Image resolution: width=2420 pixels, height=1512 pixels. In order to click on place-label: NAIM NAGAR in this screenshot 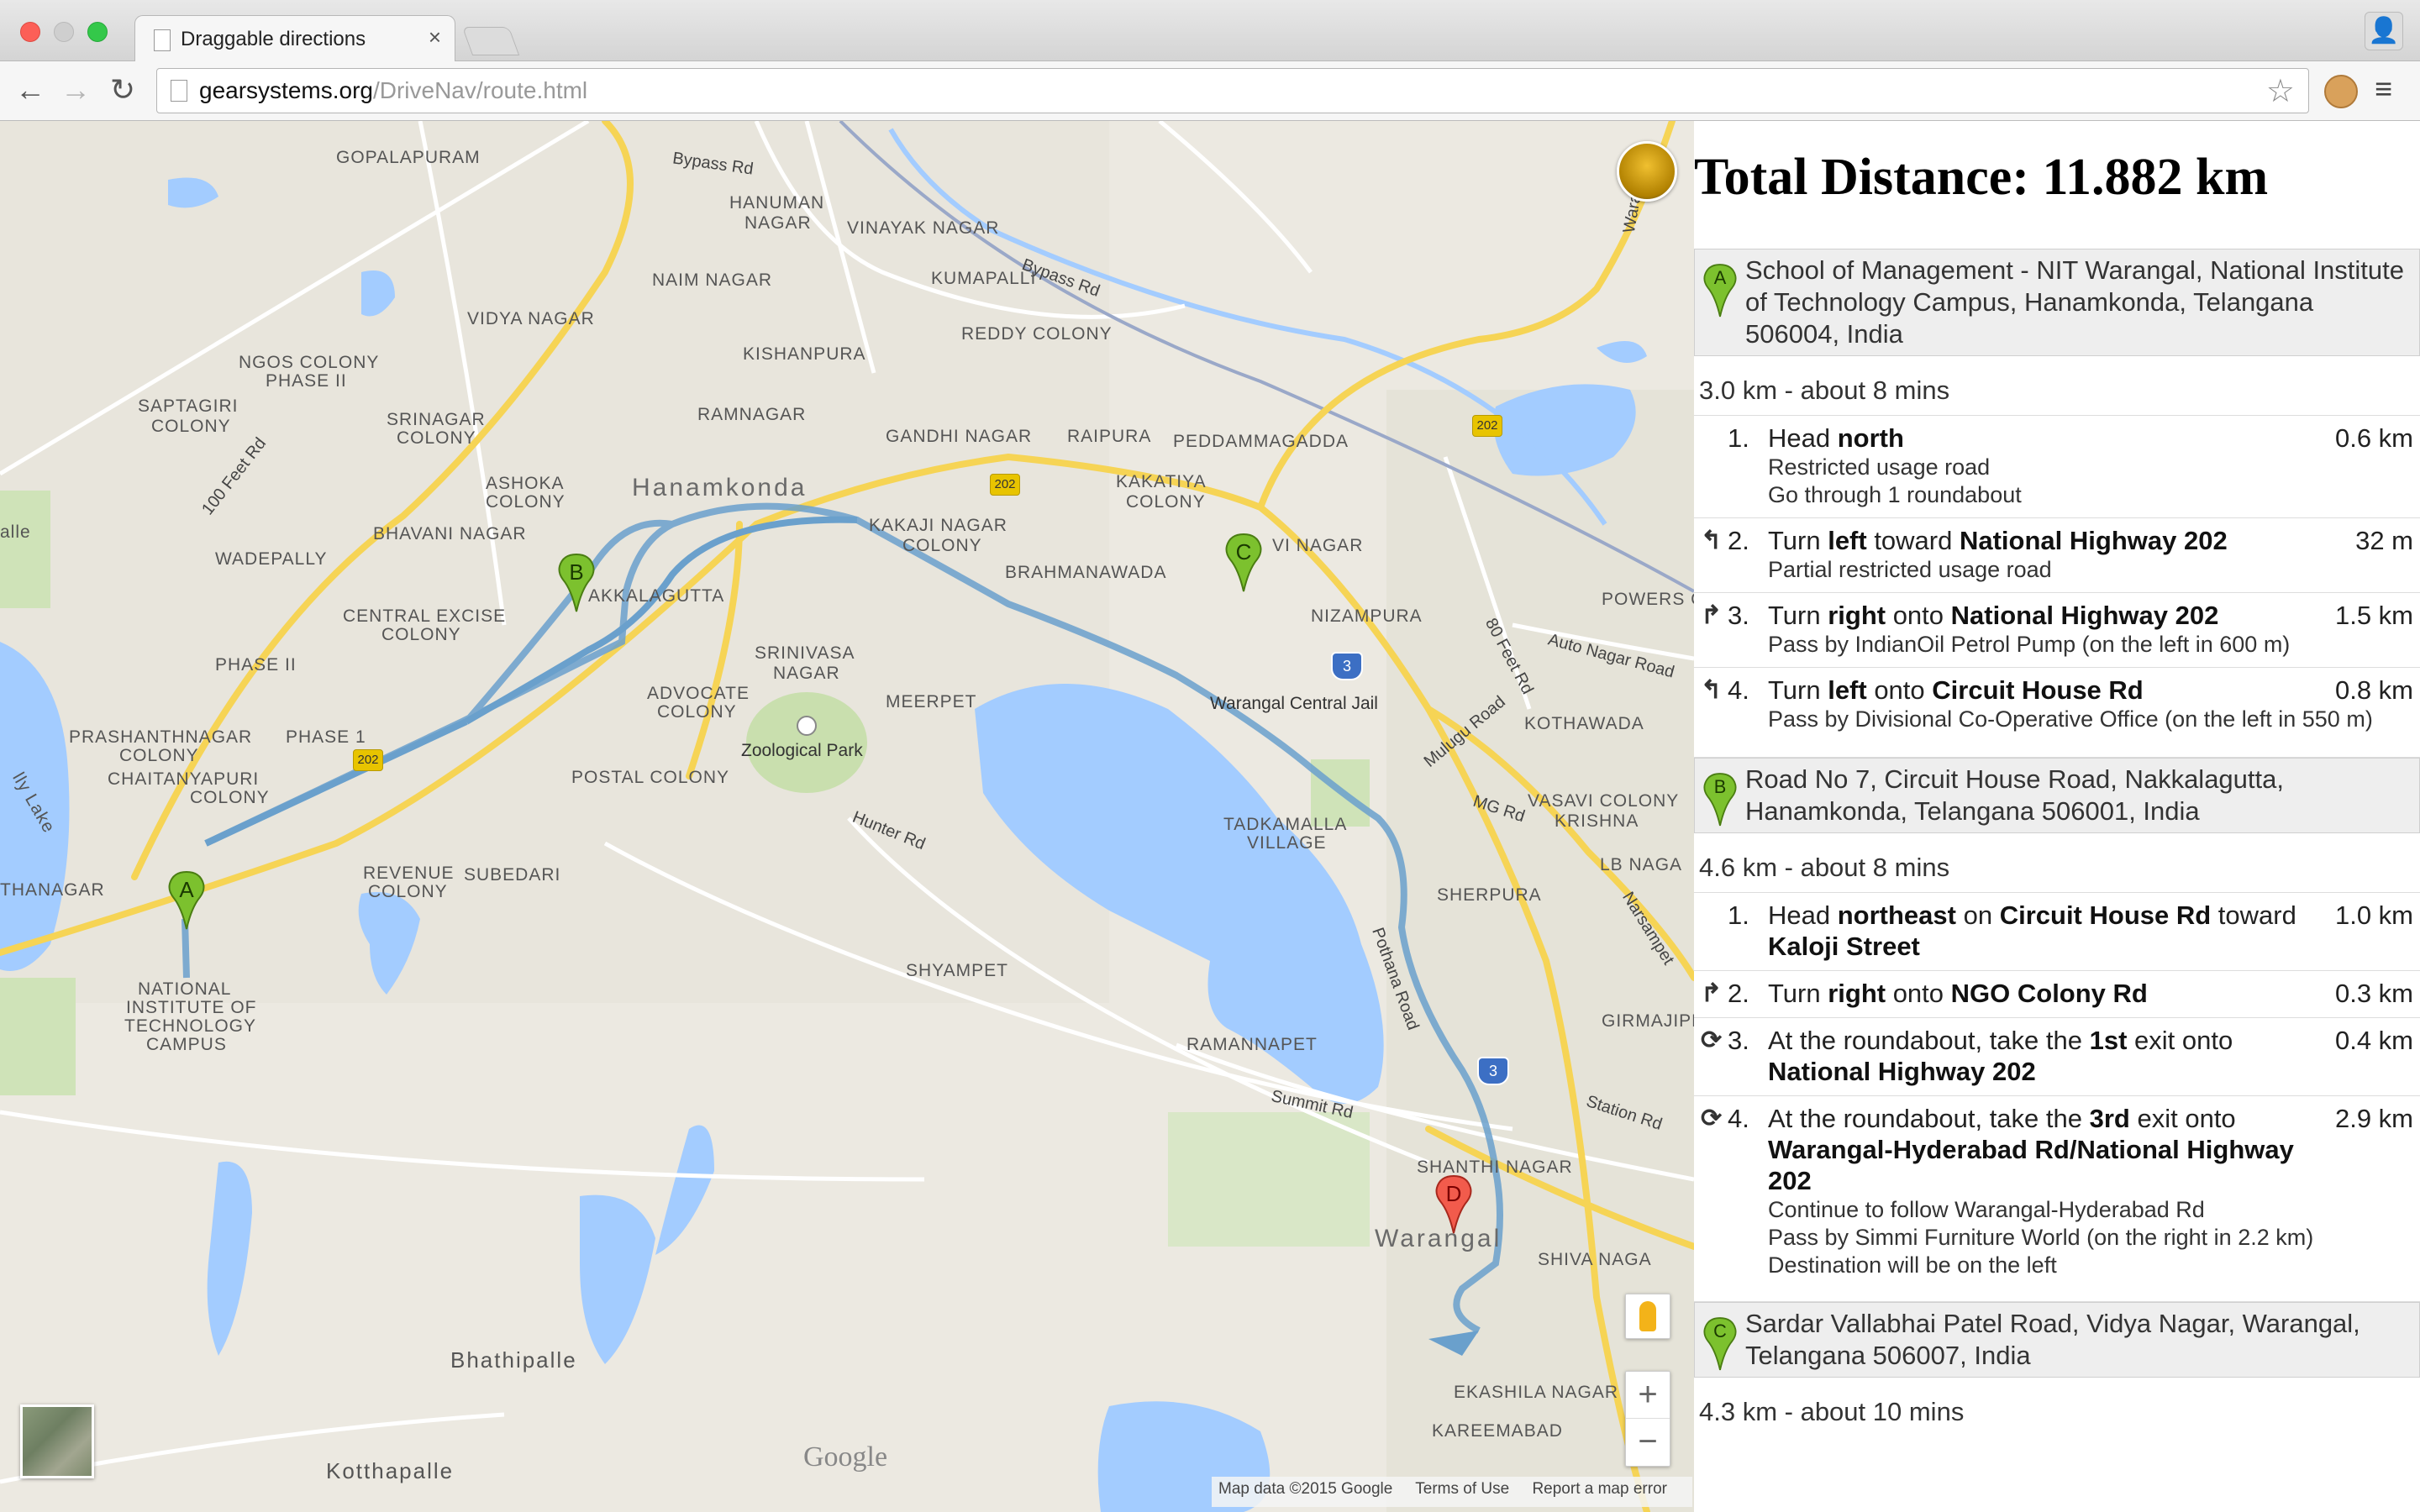, I will do `click(712, 280)`.